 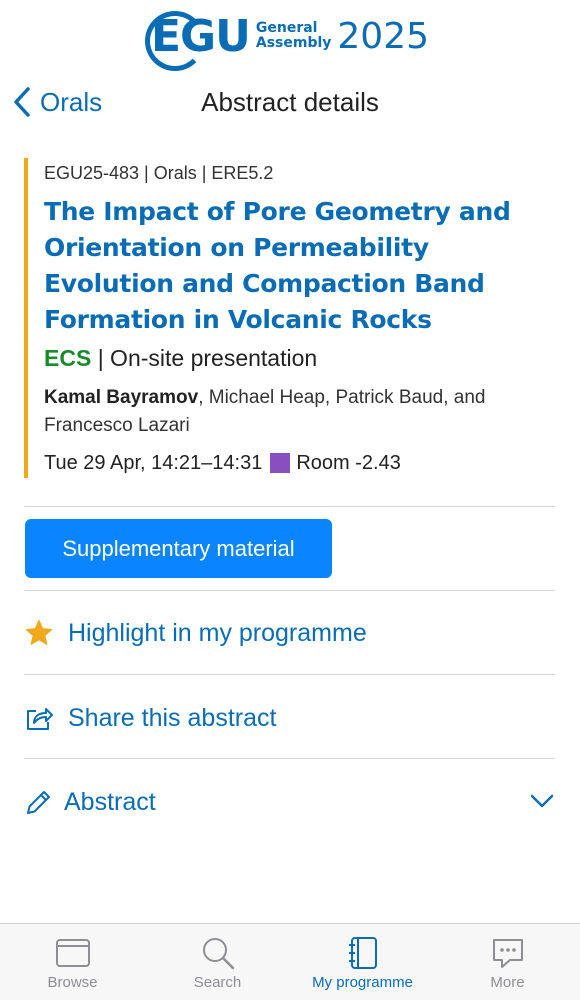 What do you see at coordinates (121, 397) in the screenshot?
I see `lead-author: Kamal Bayramov` at bounding box center [121, 397].